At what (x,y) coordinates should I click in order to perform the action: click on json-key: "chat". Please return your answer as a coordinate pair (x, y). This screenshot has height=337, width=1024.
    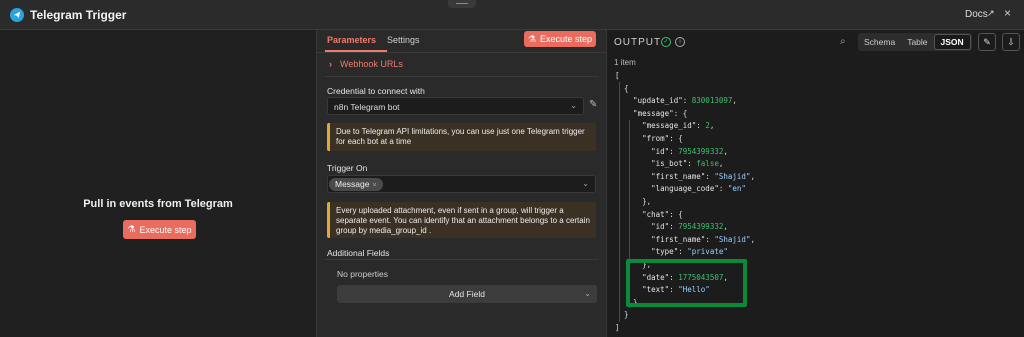
    Looking at the image, I should click on (642, 214).